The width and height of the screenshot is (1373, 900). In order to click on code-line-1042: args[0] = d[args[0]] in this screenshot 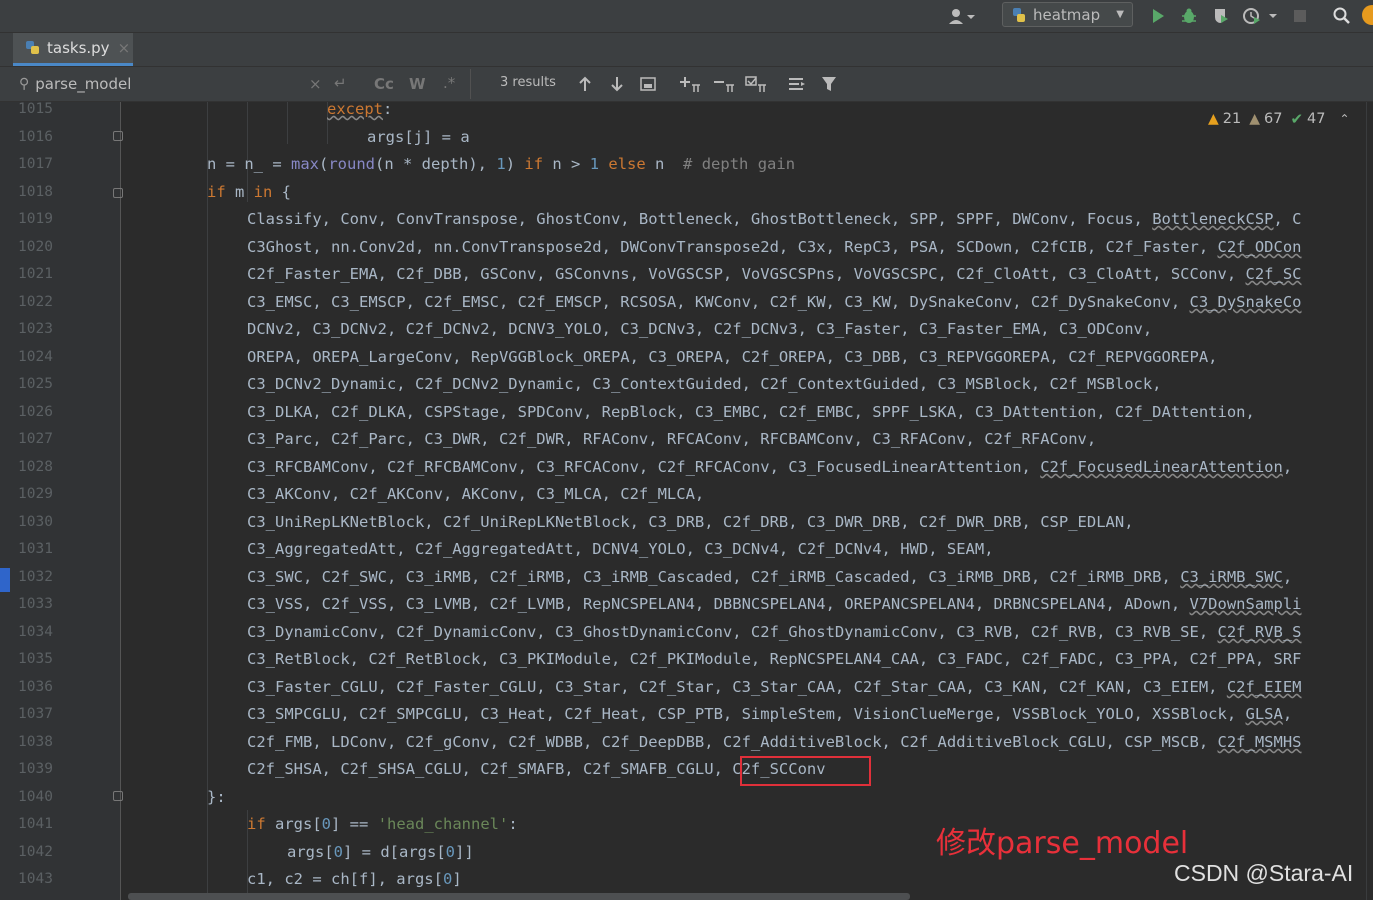, I will do `click(380, 852)`.